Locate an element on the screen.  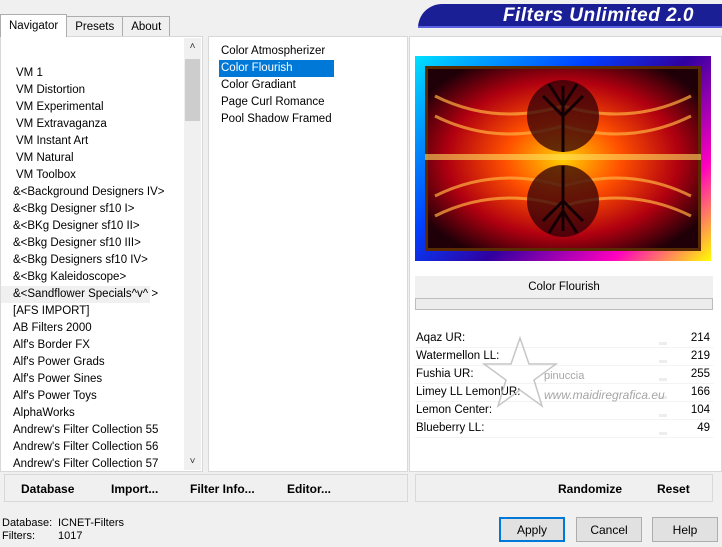
parameter-label: Fushia UR: is located at coordinates (445, 374).